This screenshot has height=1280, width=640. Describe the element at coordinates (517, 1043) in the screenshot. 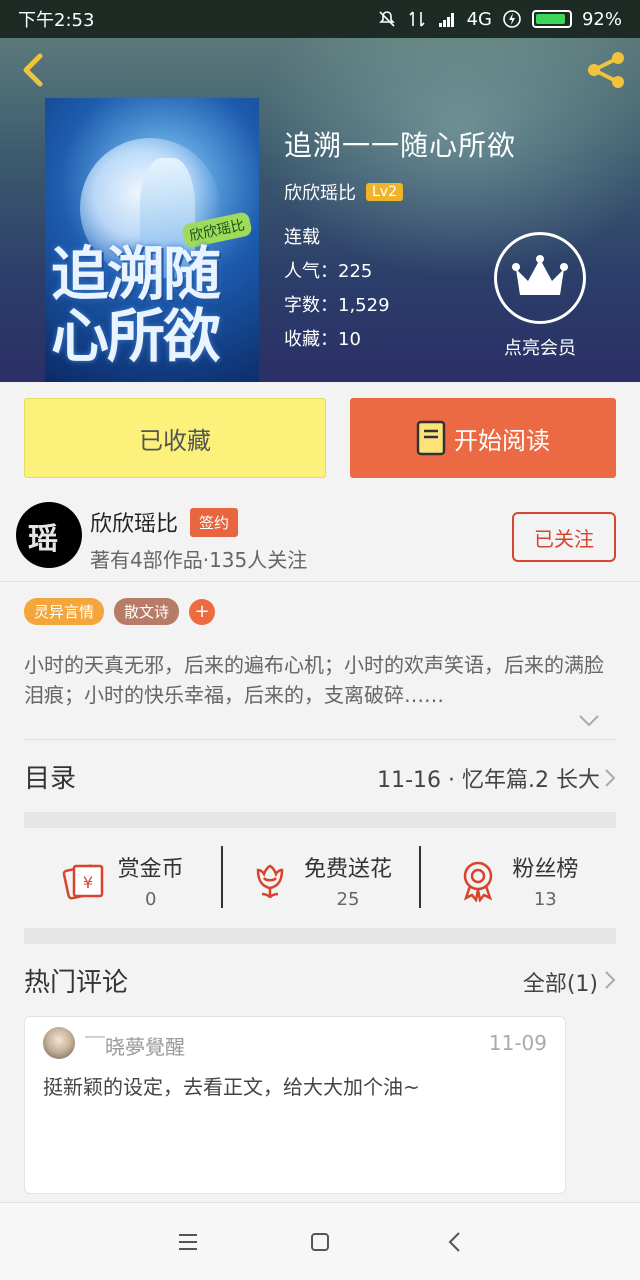

I see `comment-date: 11-09` at that location.